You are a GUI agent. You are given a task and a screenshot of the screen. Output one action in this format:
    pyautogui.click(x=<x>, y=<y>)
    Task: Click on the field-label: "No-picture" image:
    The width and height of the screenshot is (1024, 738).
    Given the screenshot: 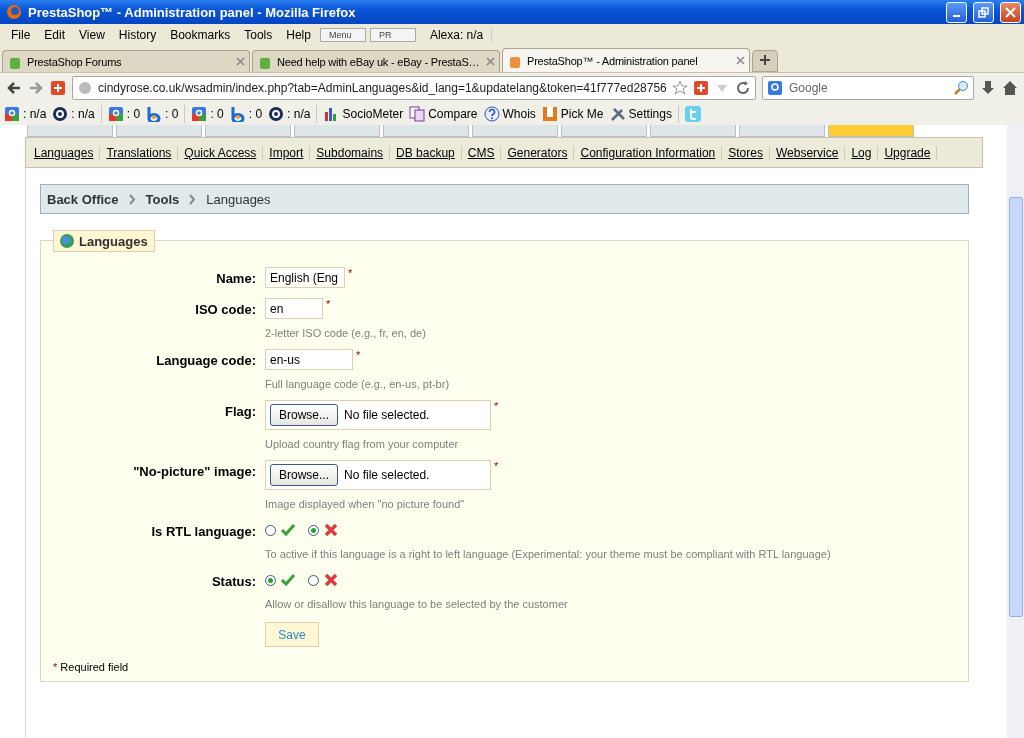 What is the action you would take?
    pyautogui.click(x=194, y=472)
    